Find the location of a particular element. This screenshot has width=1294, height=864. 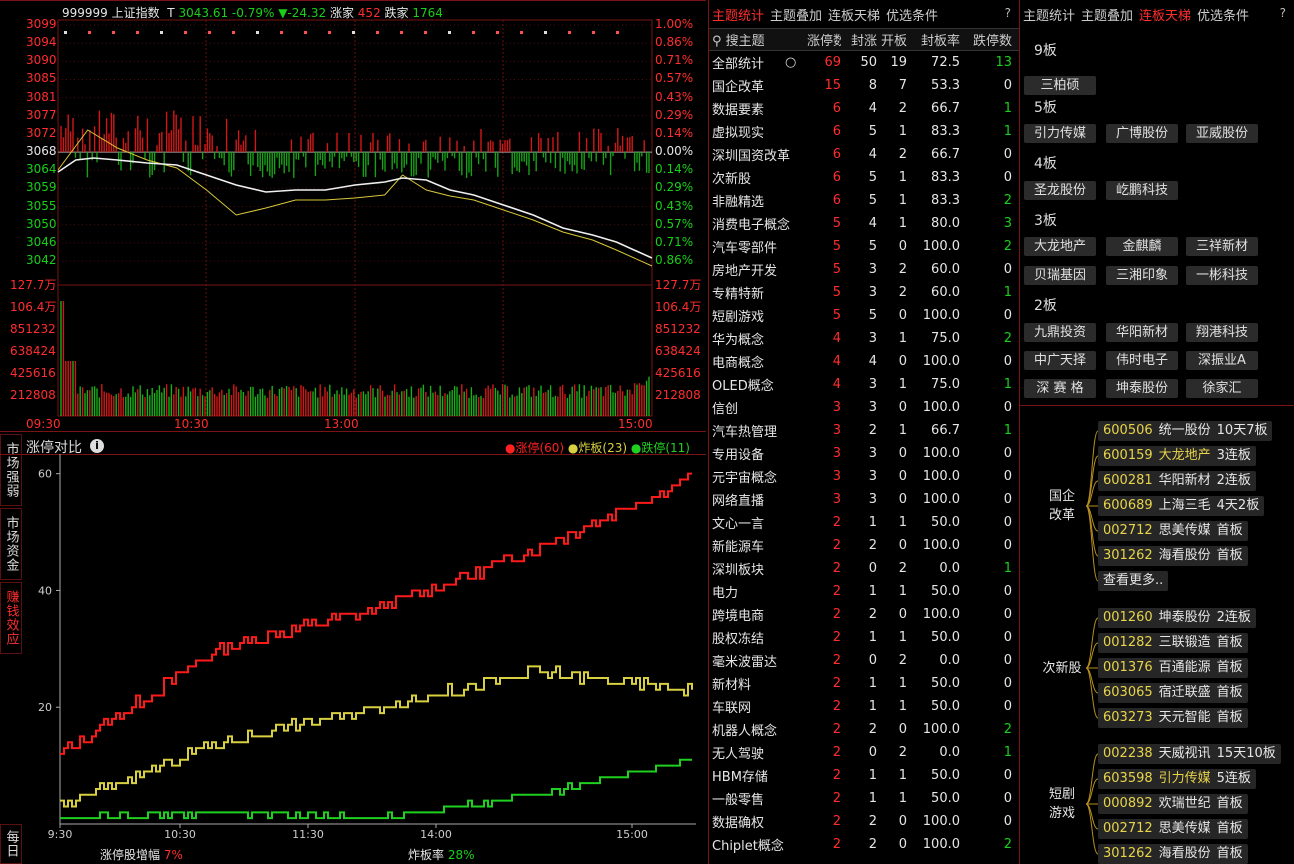

table-row: 非融精选 6 5 1 83.3 2 is located at coordinates (864, 200).